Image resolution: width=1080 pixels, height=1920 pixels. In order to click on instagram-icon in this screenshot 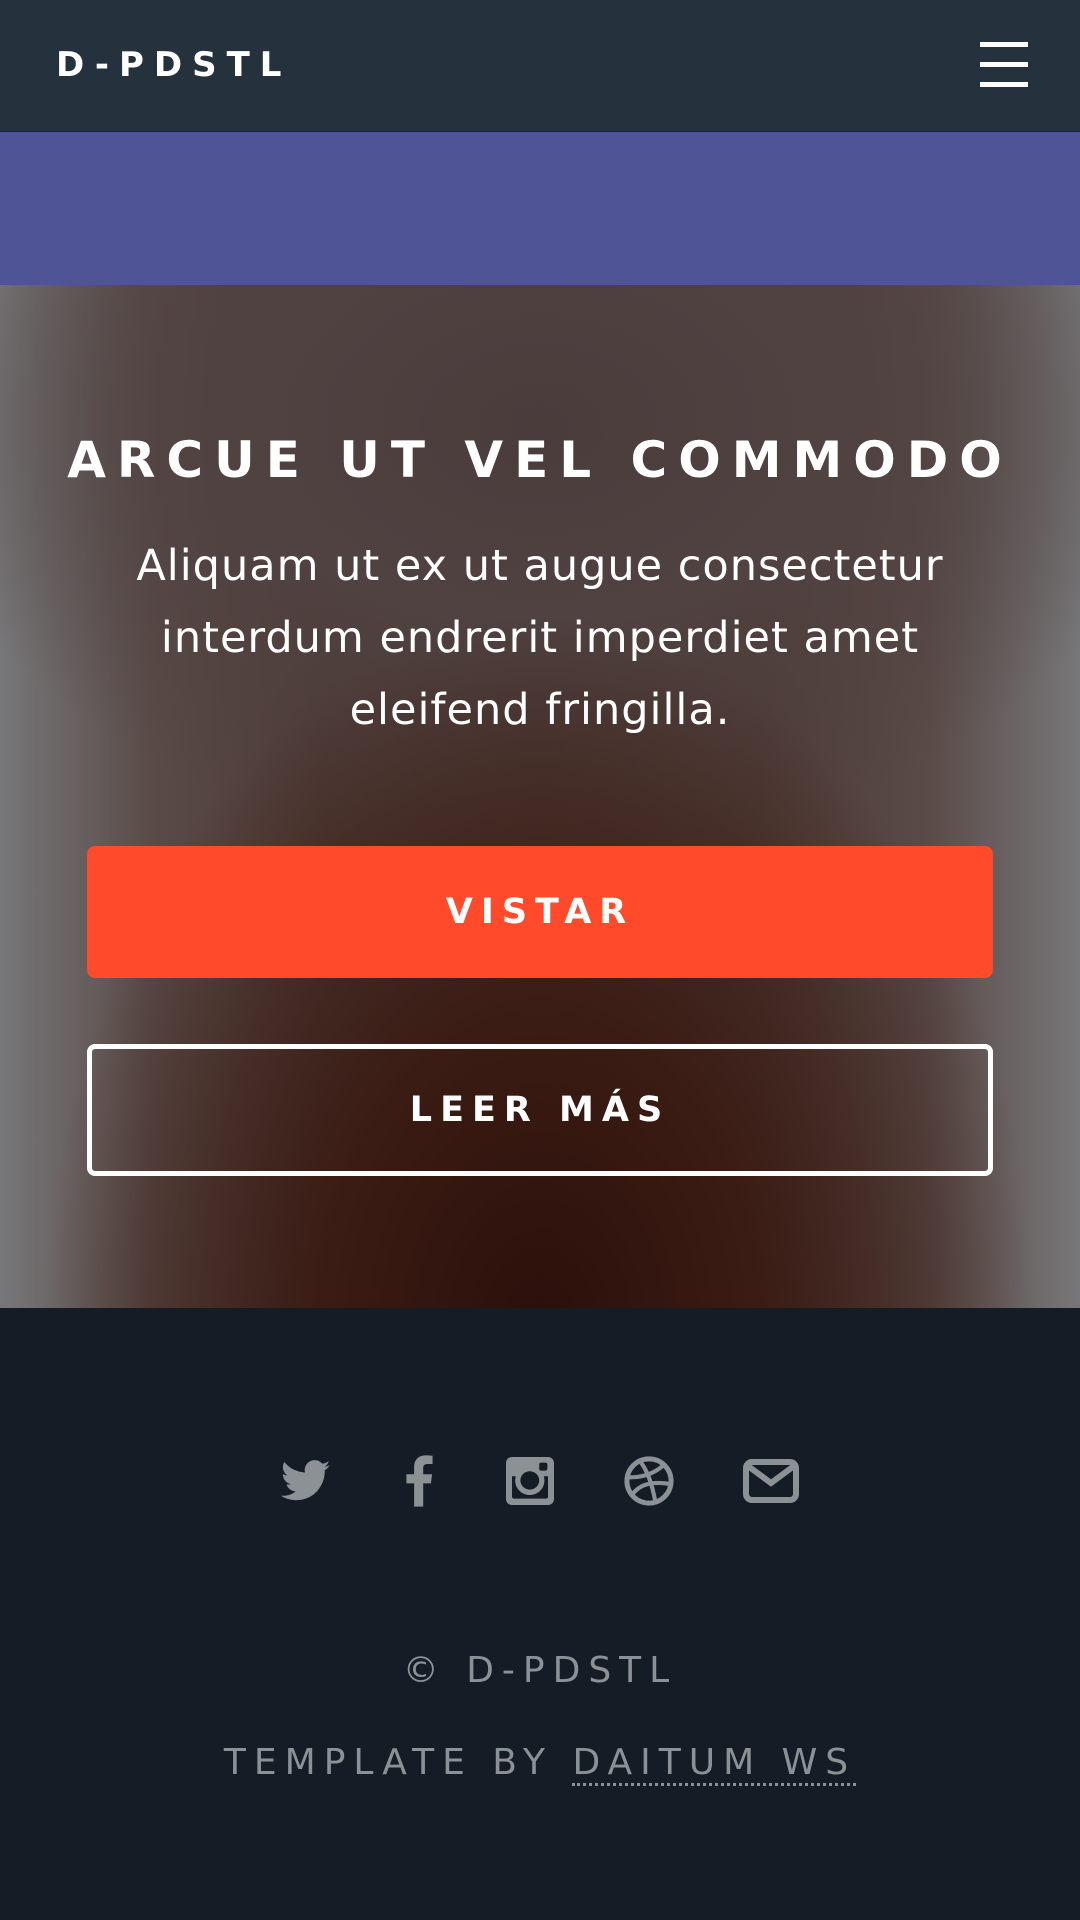, I will do `click(530, 1481)`.